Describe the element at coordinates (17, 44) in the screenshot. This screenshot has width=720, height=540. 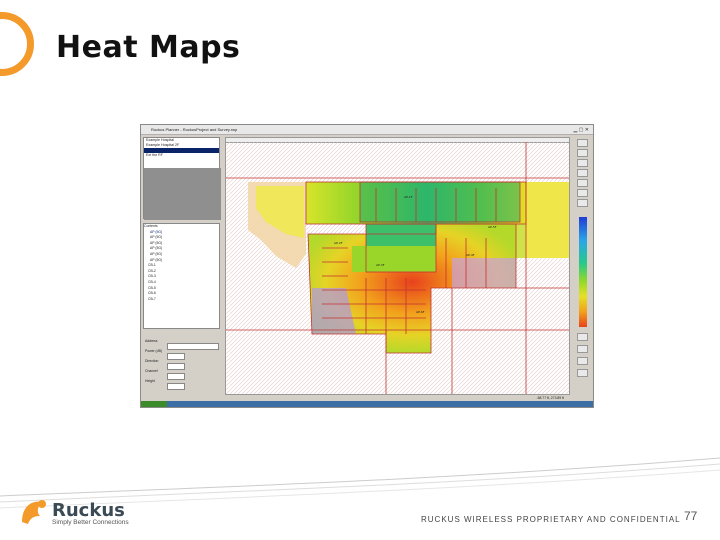
I see `title-accent-ring` at that location.